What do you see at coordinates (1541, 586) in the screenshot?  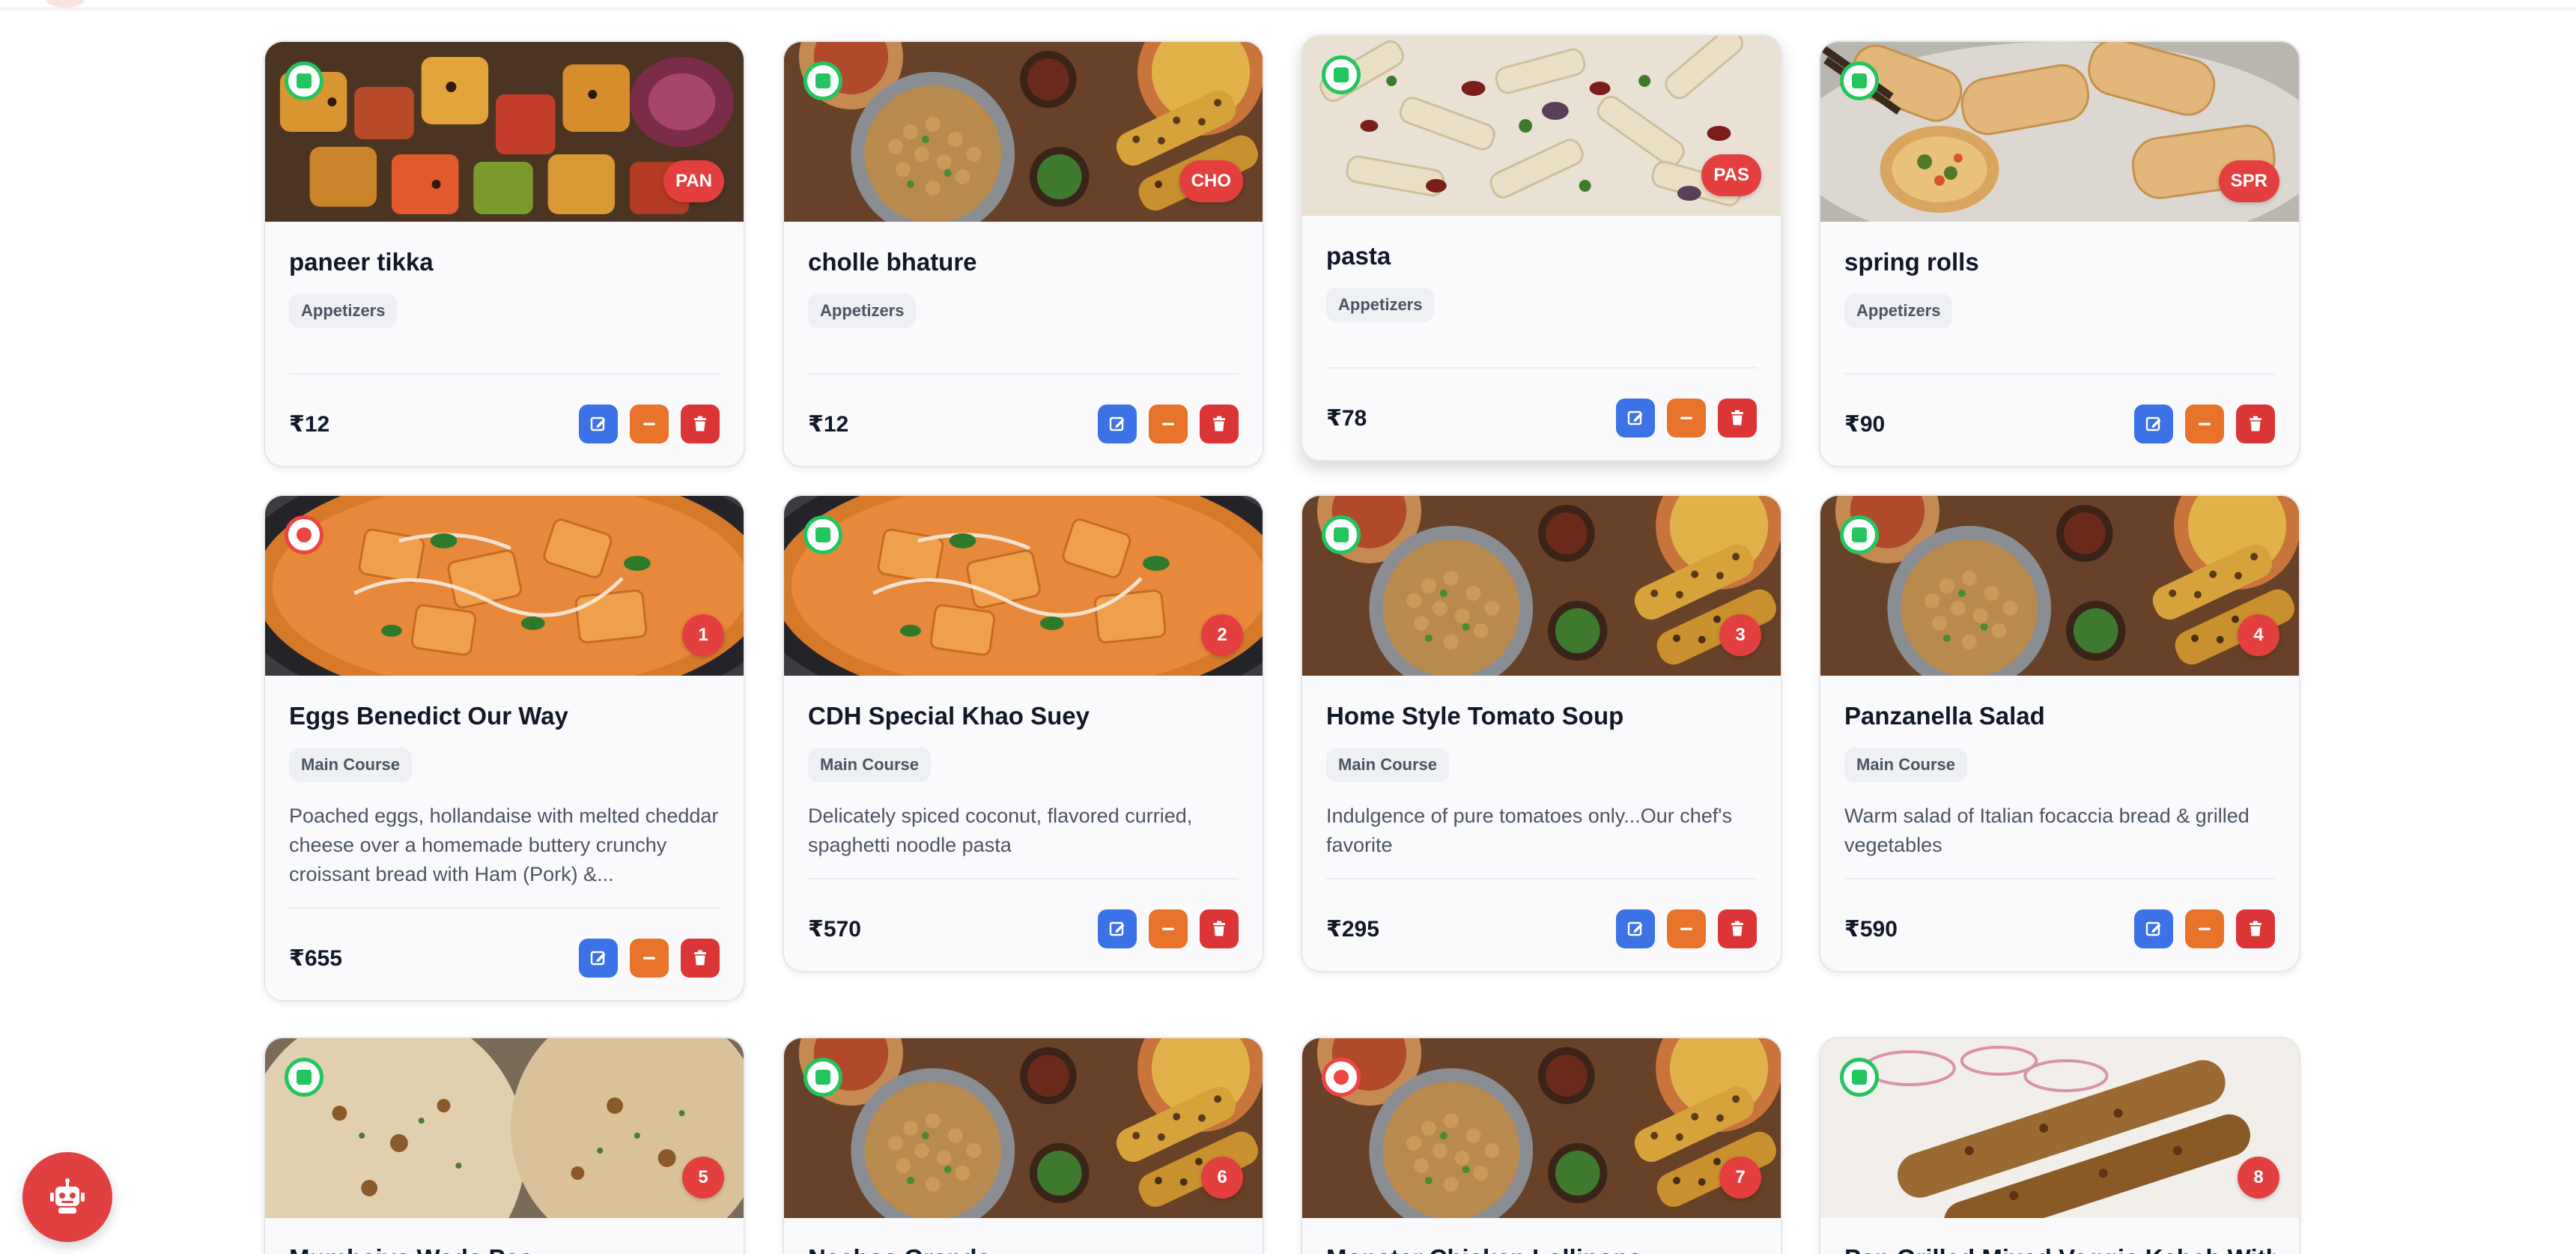 I see `food-image: 3` at bounding box center [1541, 586].